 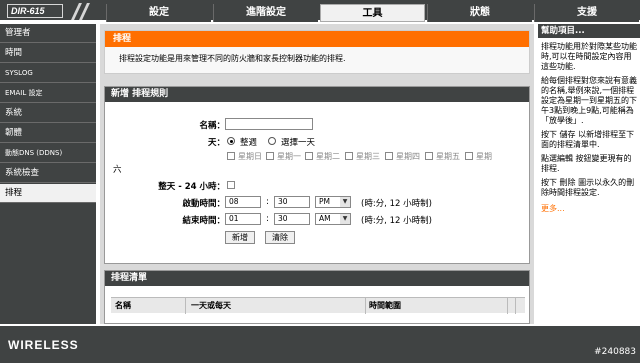 What do you see at coordinates (586, 163) in the screenshot?
I see `help-text-4: 點選編輯 按鈕變更現有的排程.` at bounding box center [586, 163].